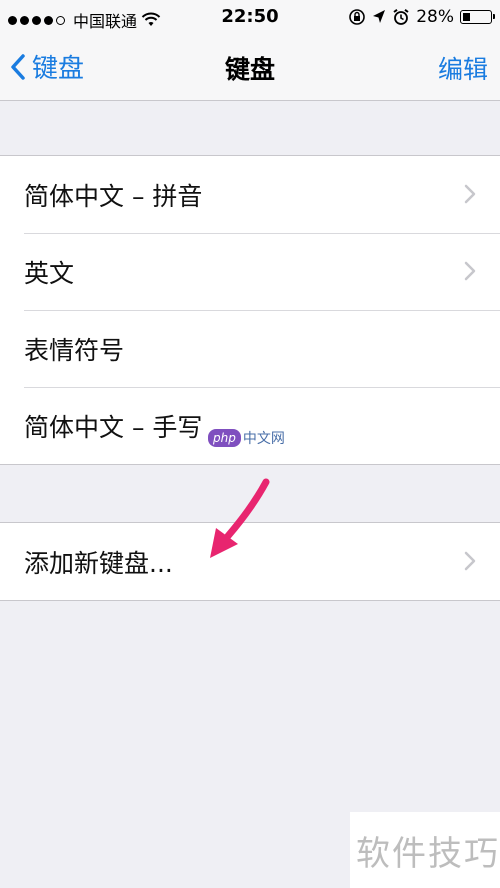 The width and height of the screenshot is (500, 888). Describe the element at coordinates (113, 427) in the screenshot. I see `list-item-label: 简体中文 – 手写` at that location.